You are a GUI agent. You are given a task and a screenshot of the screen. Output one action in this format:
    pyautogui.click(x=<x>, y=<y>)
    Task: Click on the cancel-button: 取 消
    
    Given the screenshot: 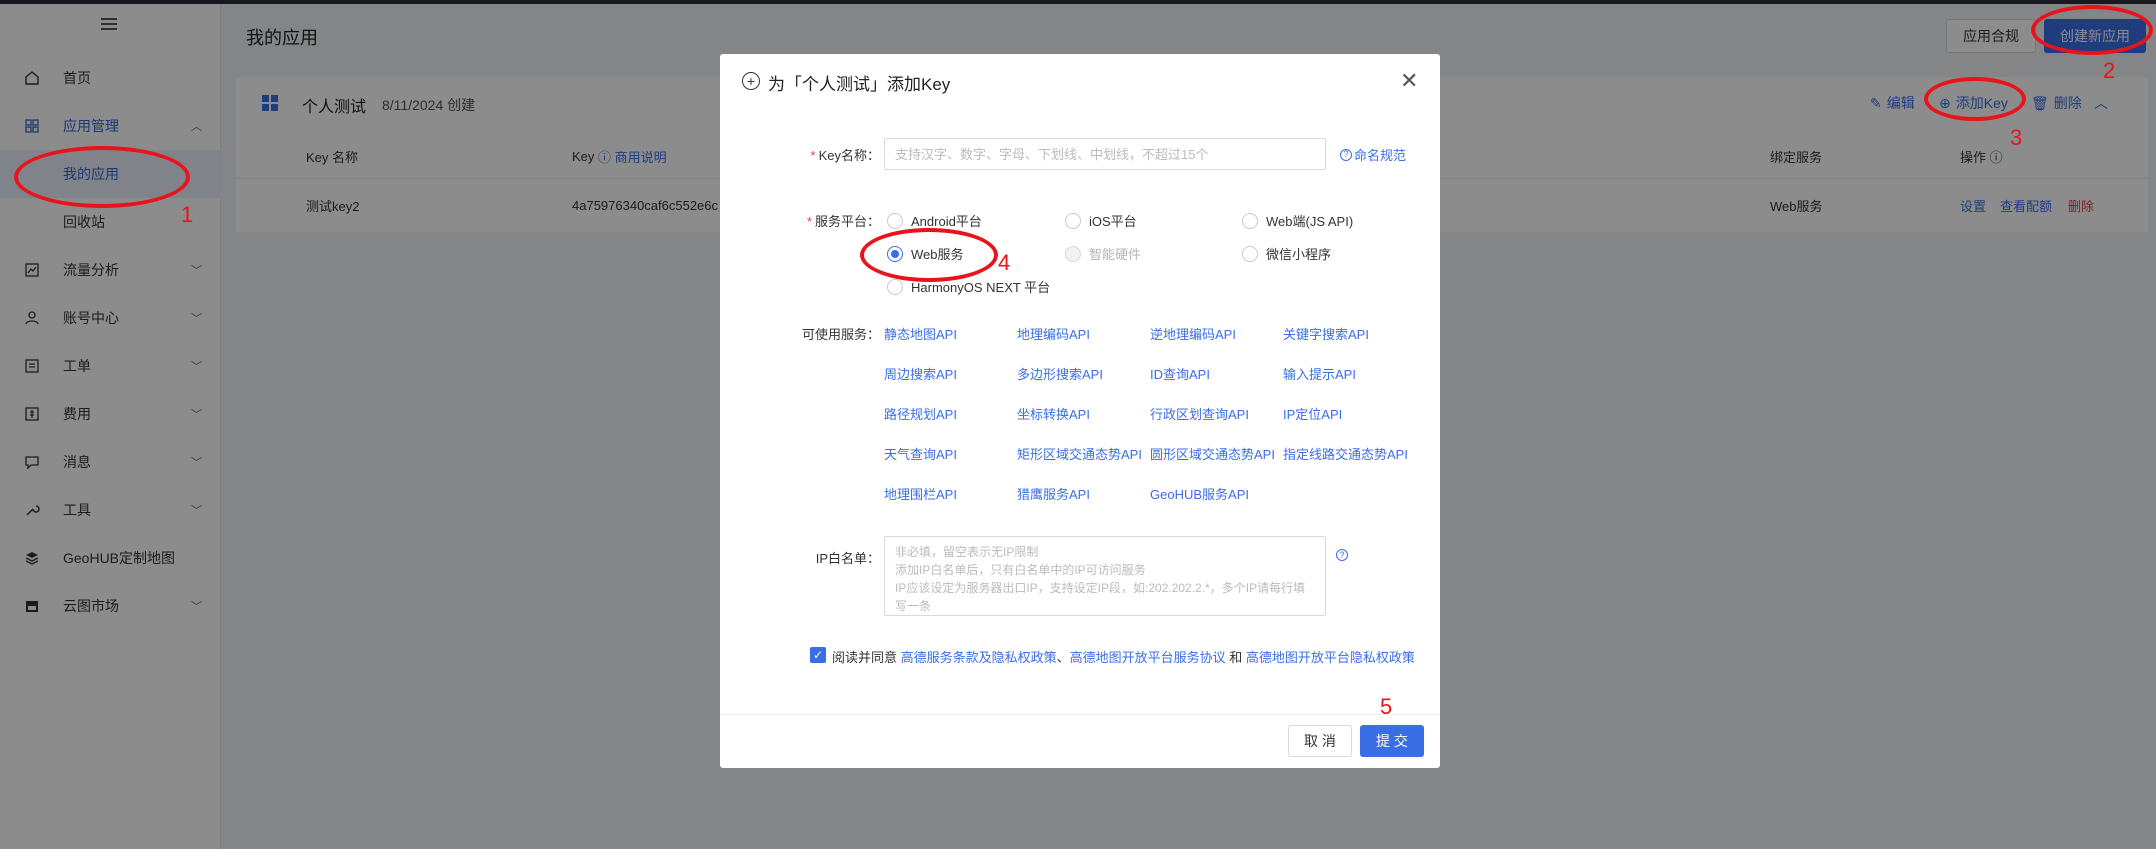 What is the action you would take?
    pyautogui.click(x=1320, y=741)
    